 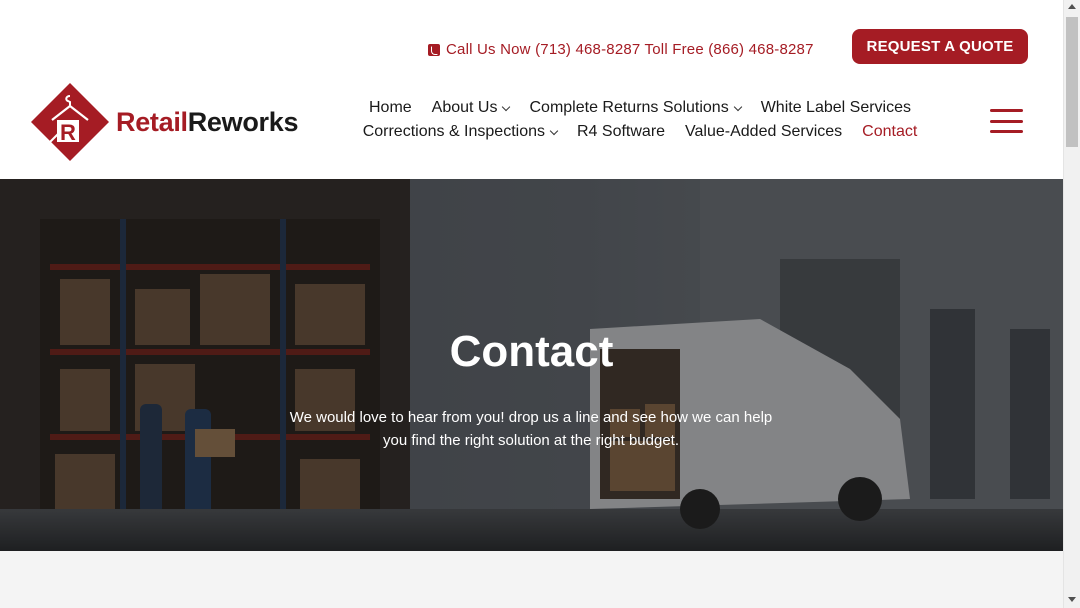 What do you see at coordinates (390, 108) in the screenshot?
I see `nav-home: Home` at bounding box center [390, 108].